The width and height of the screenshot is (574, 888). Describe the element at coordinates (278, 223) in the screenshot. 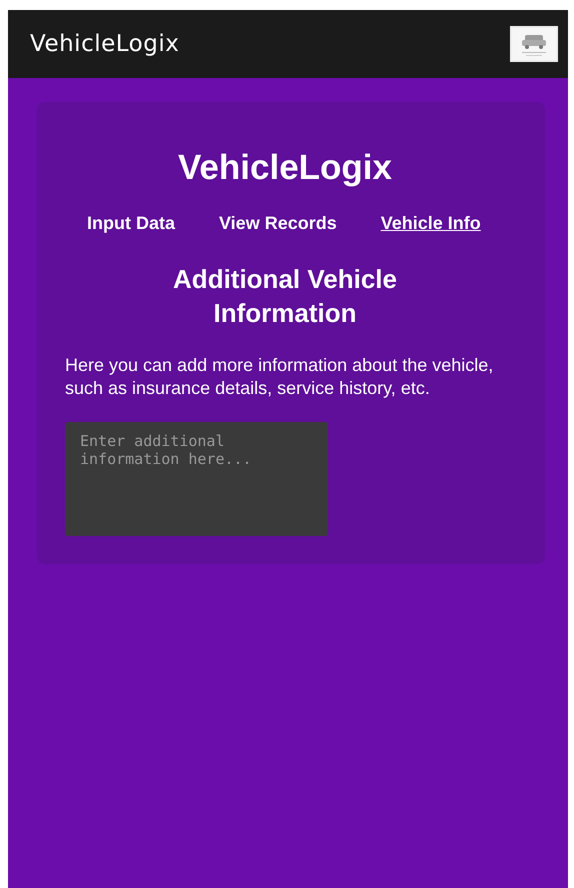

I see `nav-link: View Records` at that location.